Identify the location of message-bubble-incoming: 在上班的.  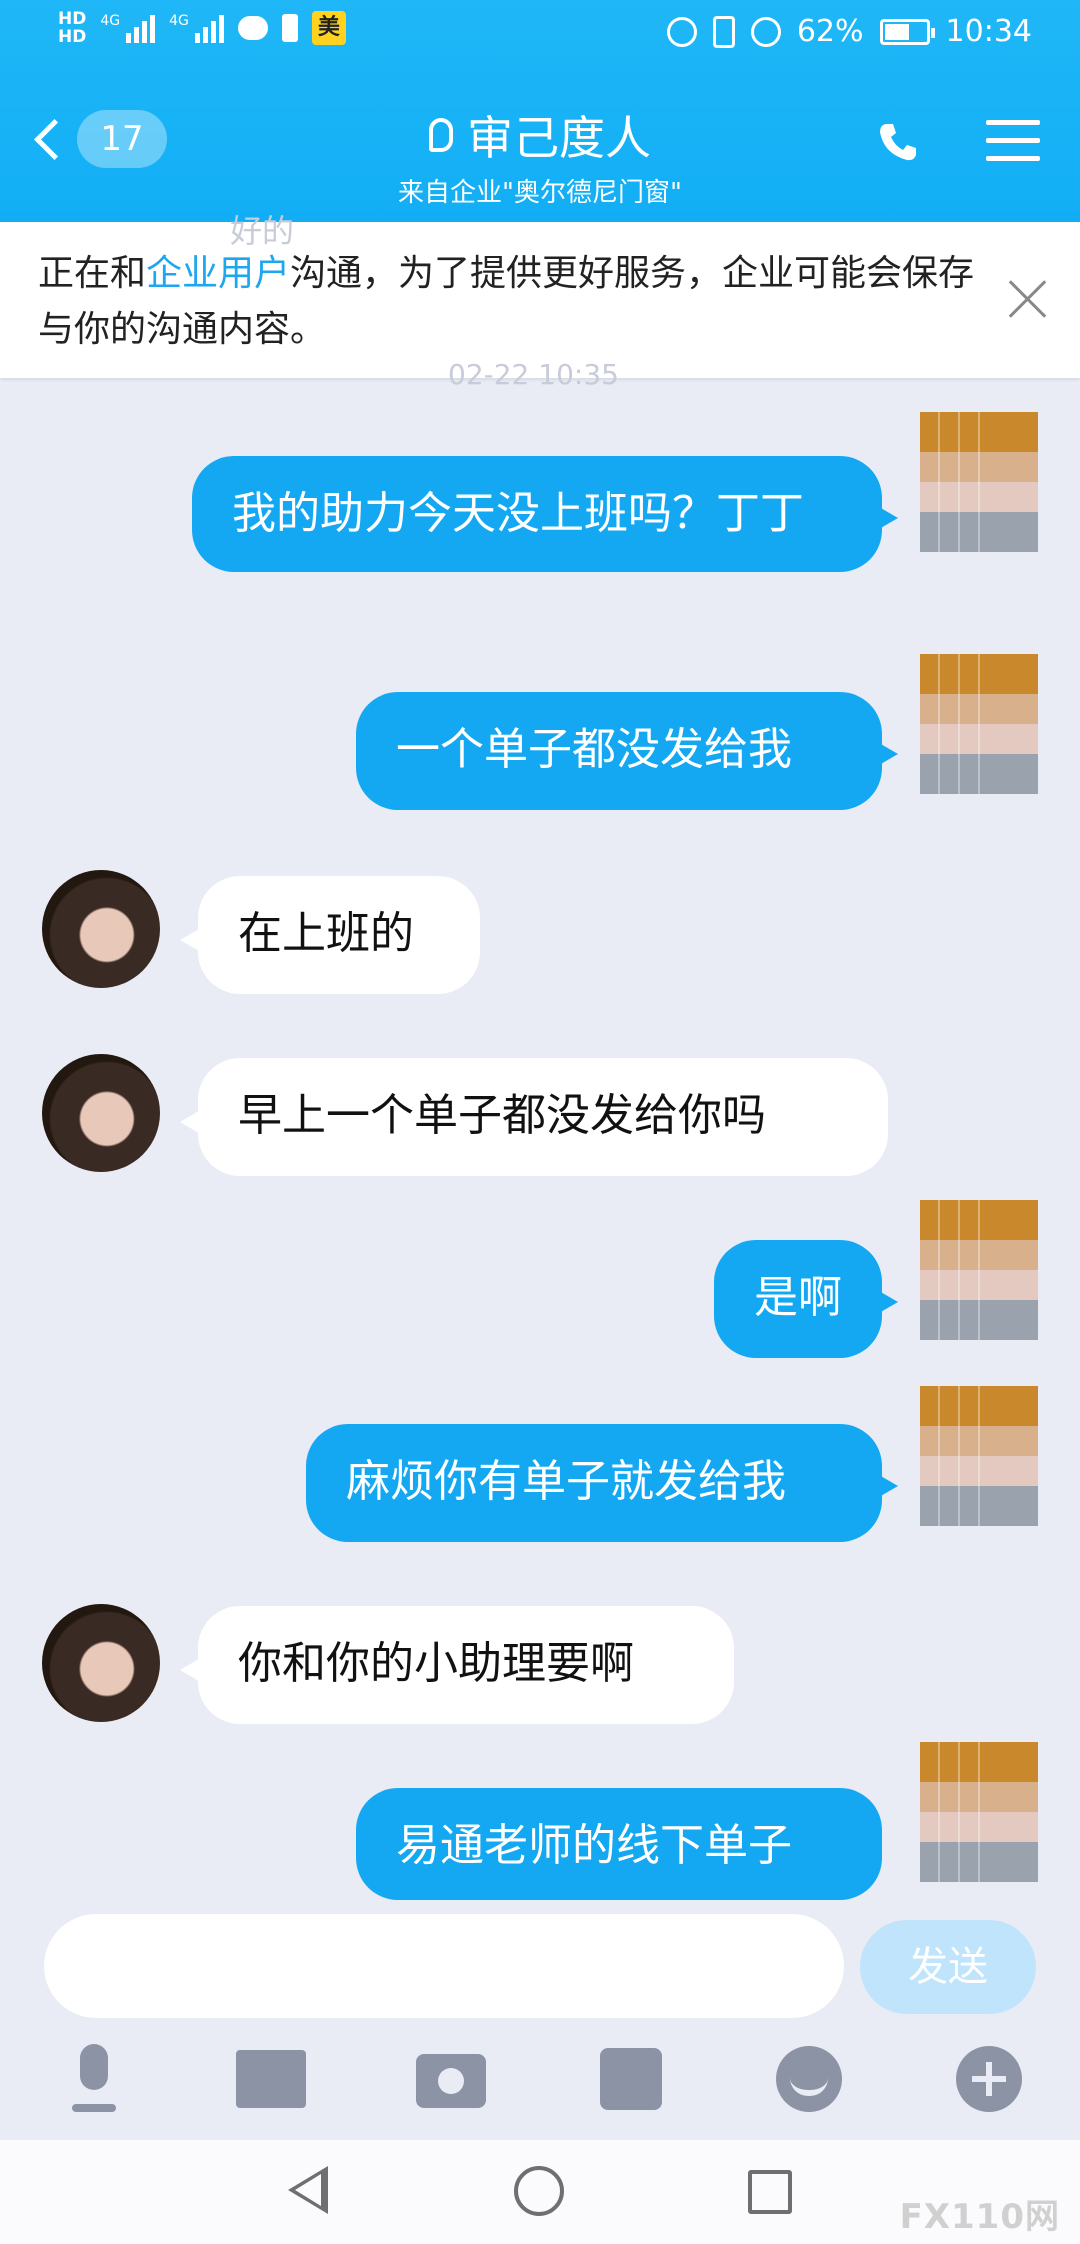
(330, 935).